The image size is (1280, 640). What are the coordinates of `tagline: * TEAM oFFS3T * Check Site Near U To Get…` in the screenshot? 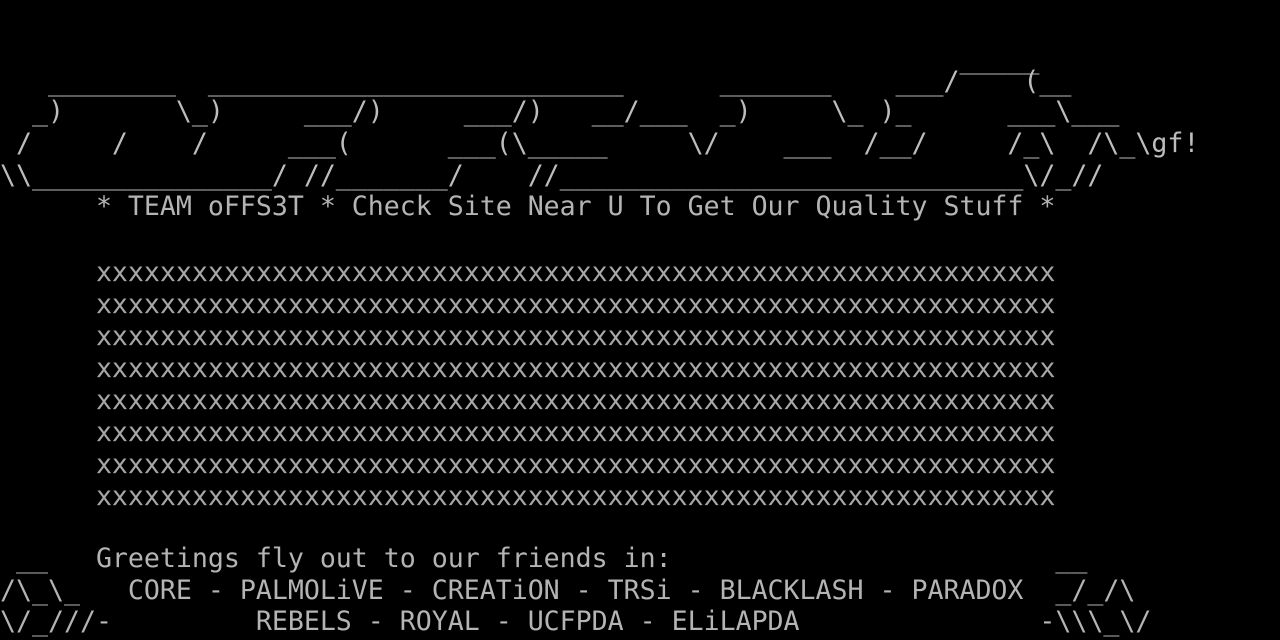 It's located at (528, 206).